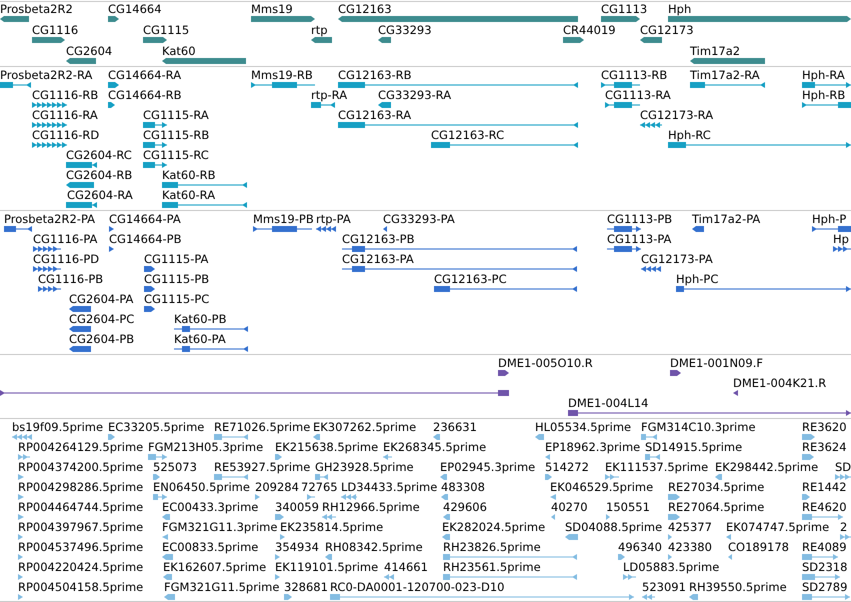 This screenshot has width=851, height=602. What do you see at coordinates (81, 547) in the screenshot?
I see `est-label: RP004537496.5prime` at bounding box center [81, 547].